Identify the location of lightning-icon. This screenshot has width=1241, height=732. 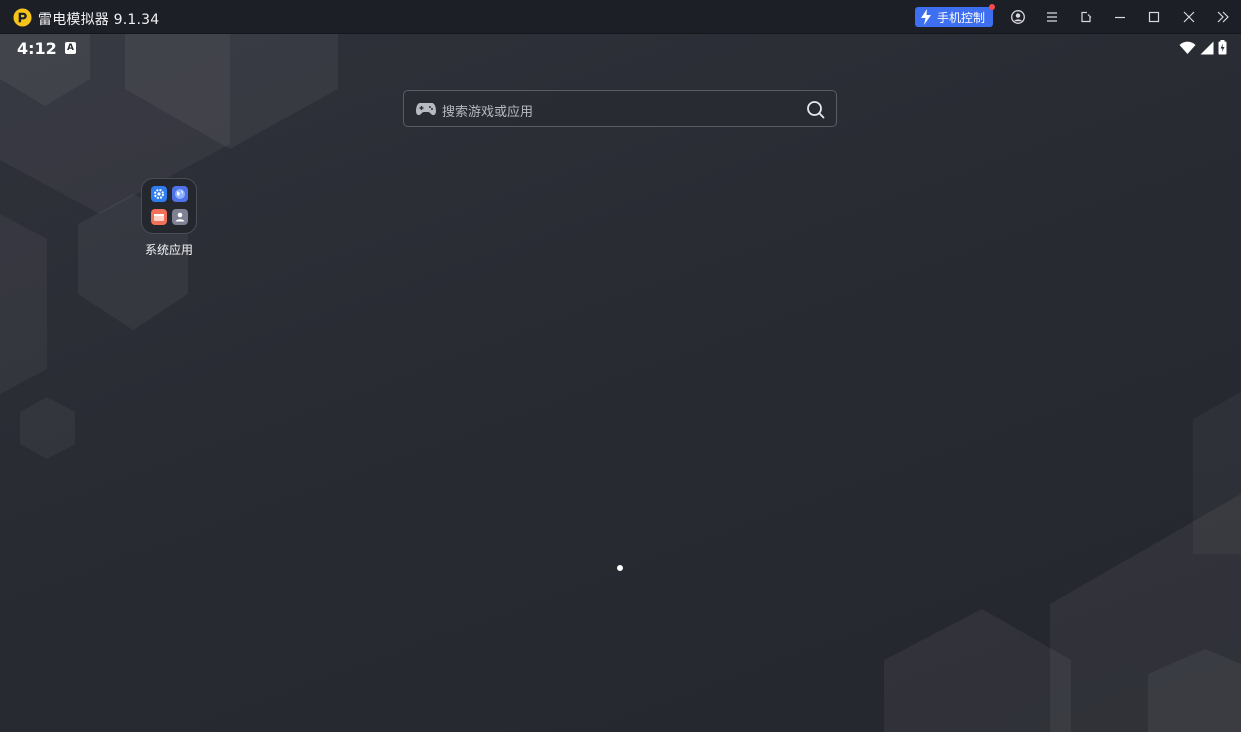
(926, 17).